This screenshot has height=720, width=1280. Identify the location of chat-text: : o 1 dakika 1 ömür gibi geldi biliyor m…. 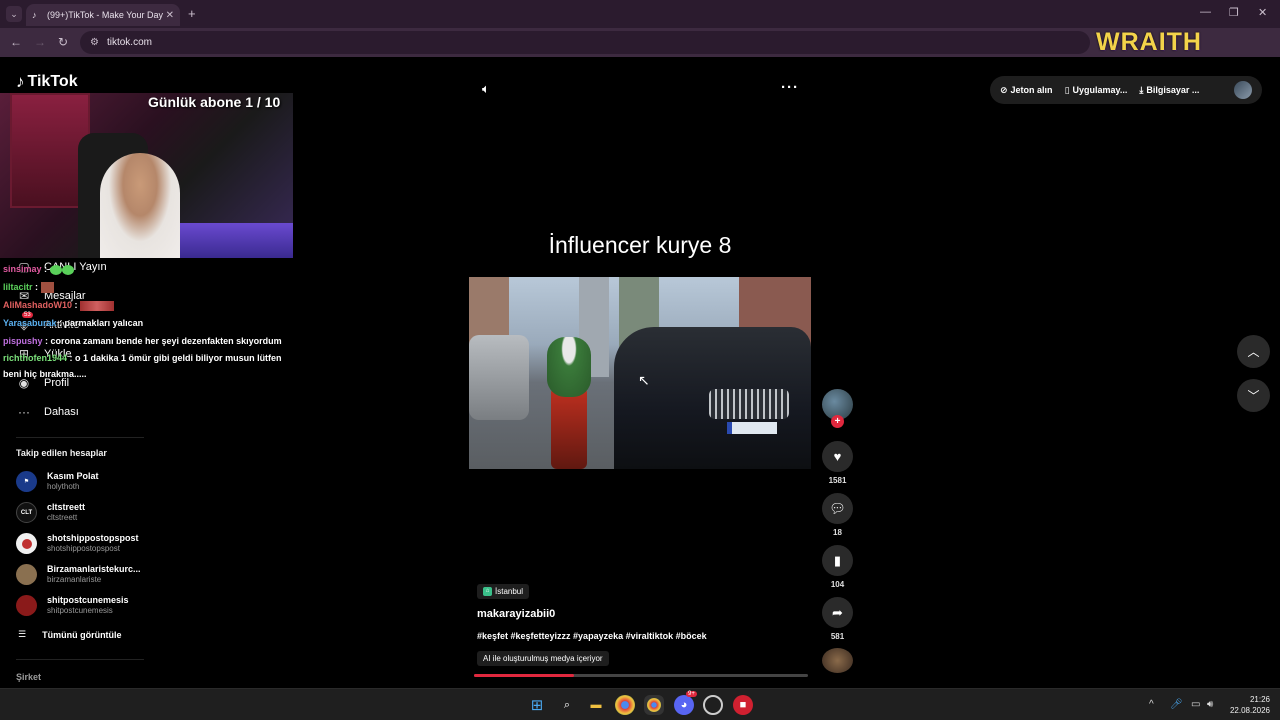
(174, 358).